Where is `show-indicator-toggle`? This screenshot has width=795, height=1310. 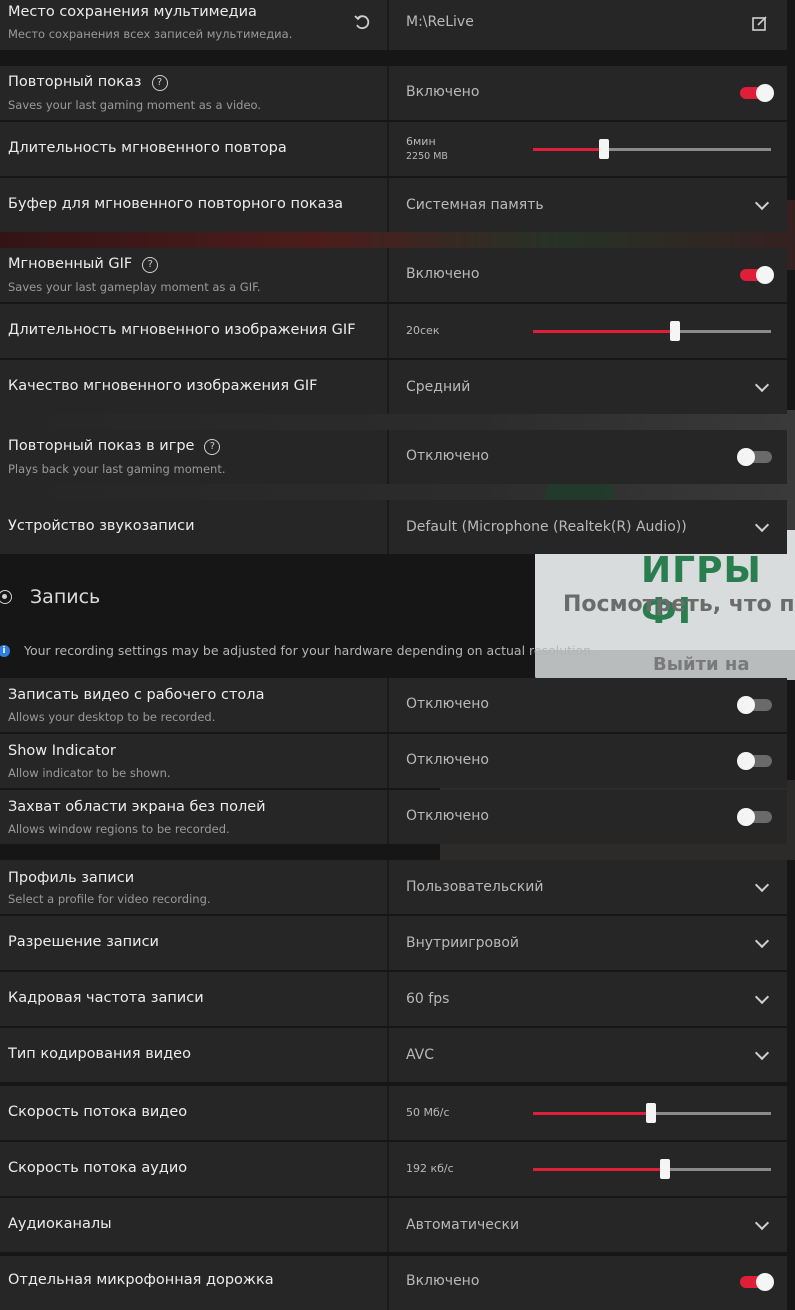
show-indicator-toggle is located at coordinates (754, 761).